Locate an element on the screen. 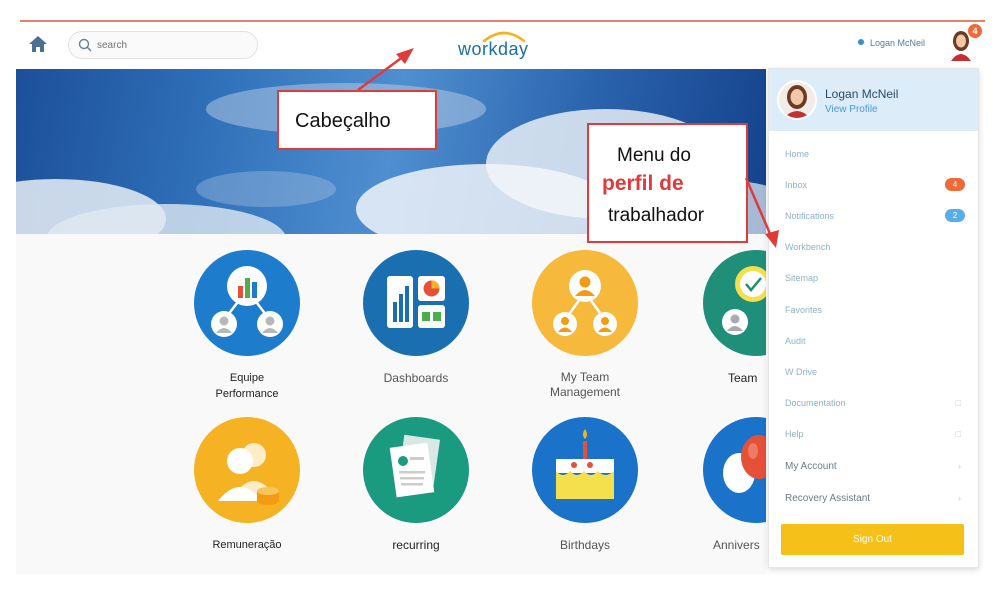 This screenshot has width=1000, height=599. profile-name: Logan McNeil is located at coordinates (862, 94).